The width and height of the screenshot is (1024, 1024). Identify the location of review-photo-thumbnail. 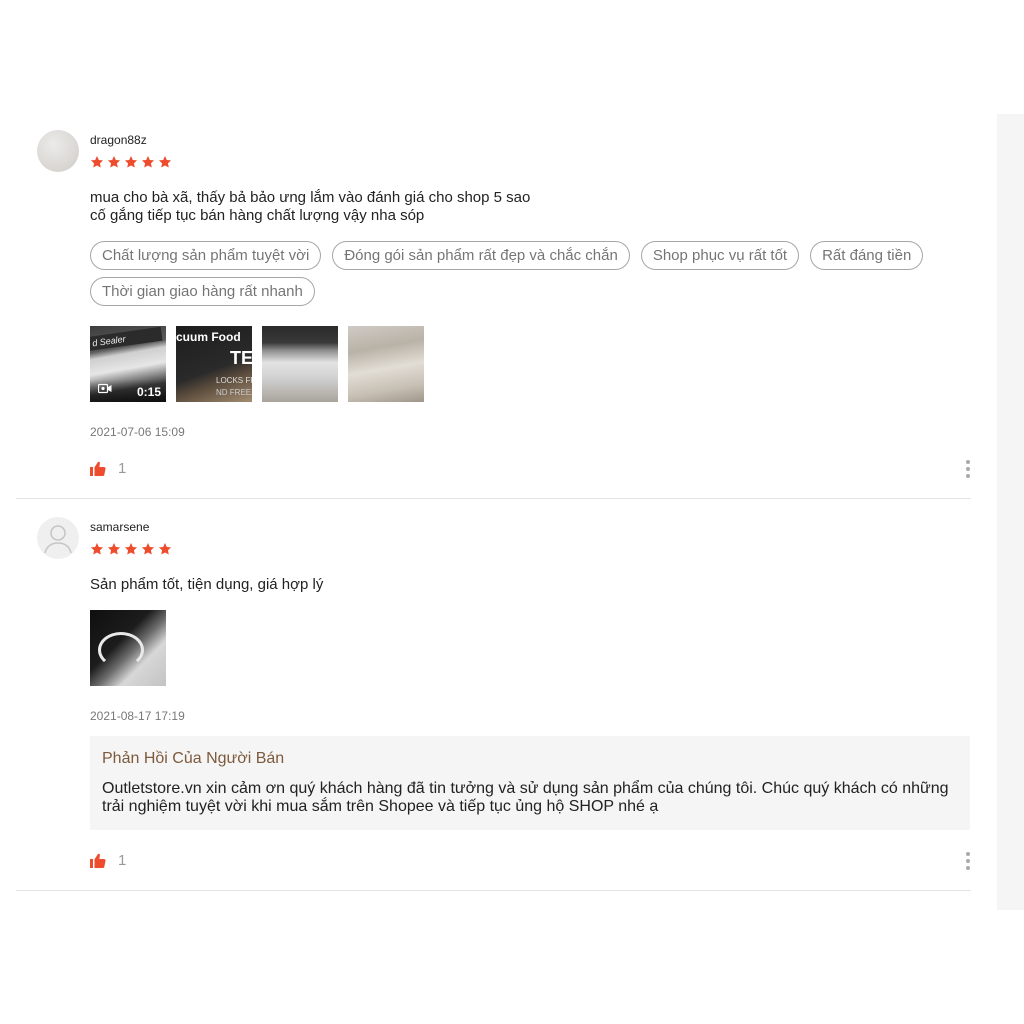
(128, 648).